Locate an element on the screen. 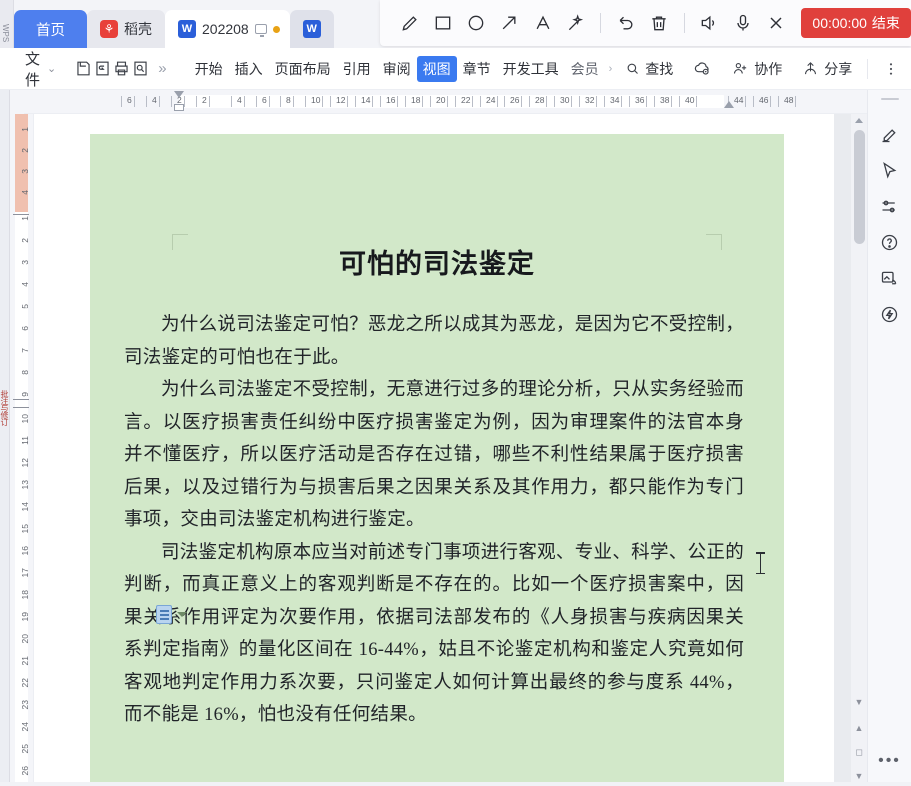  chevron-down-icon is located at coordinates (182, 614).